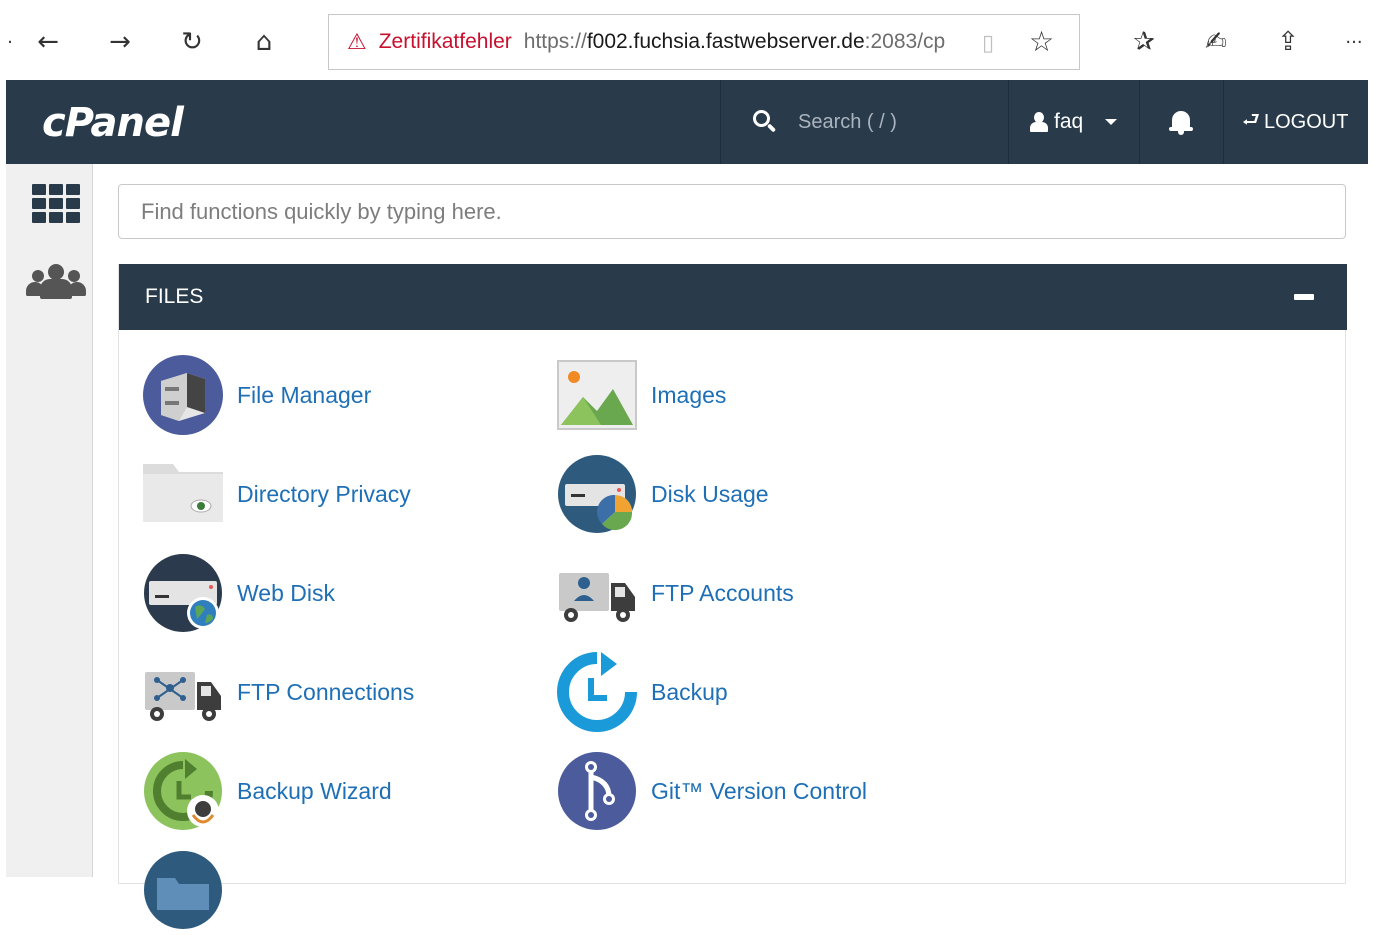 This screenshot has width=1373, height=935. Describe the element at coordinates (1039, 122) in the screenshot. I see `user-icon` at that location.